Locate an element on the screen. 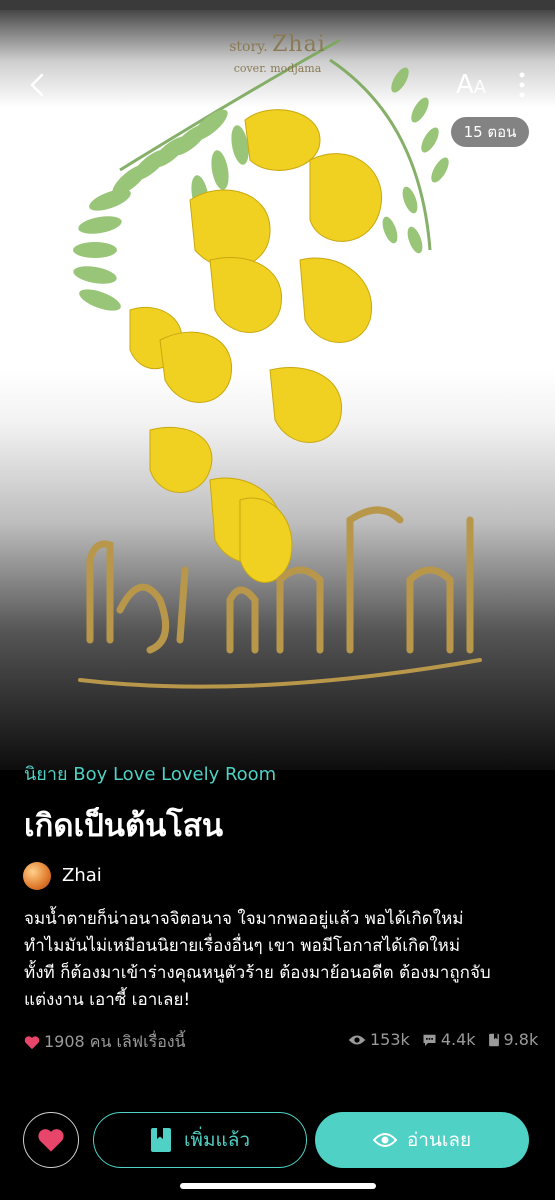  stats-row: 153k 4.4k 9.8k is located at coordinates (443, 1039).